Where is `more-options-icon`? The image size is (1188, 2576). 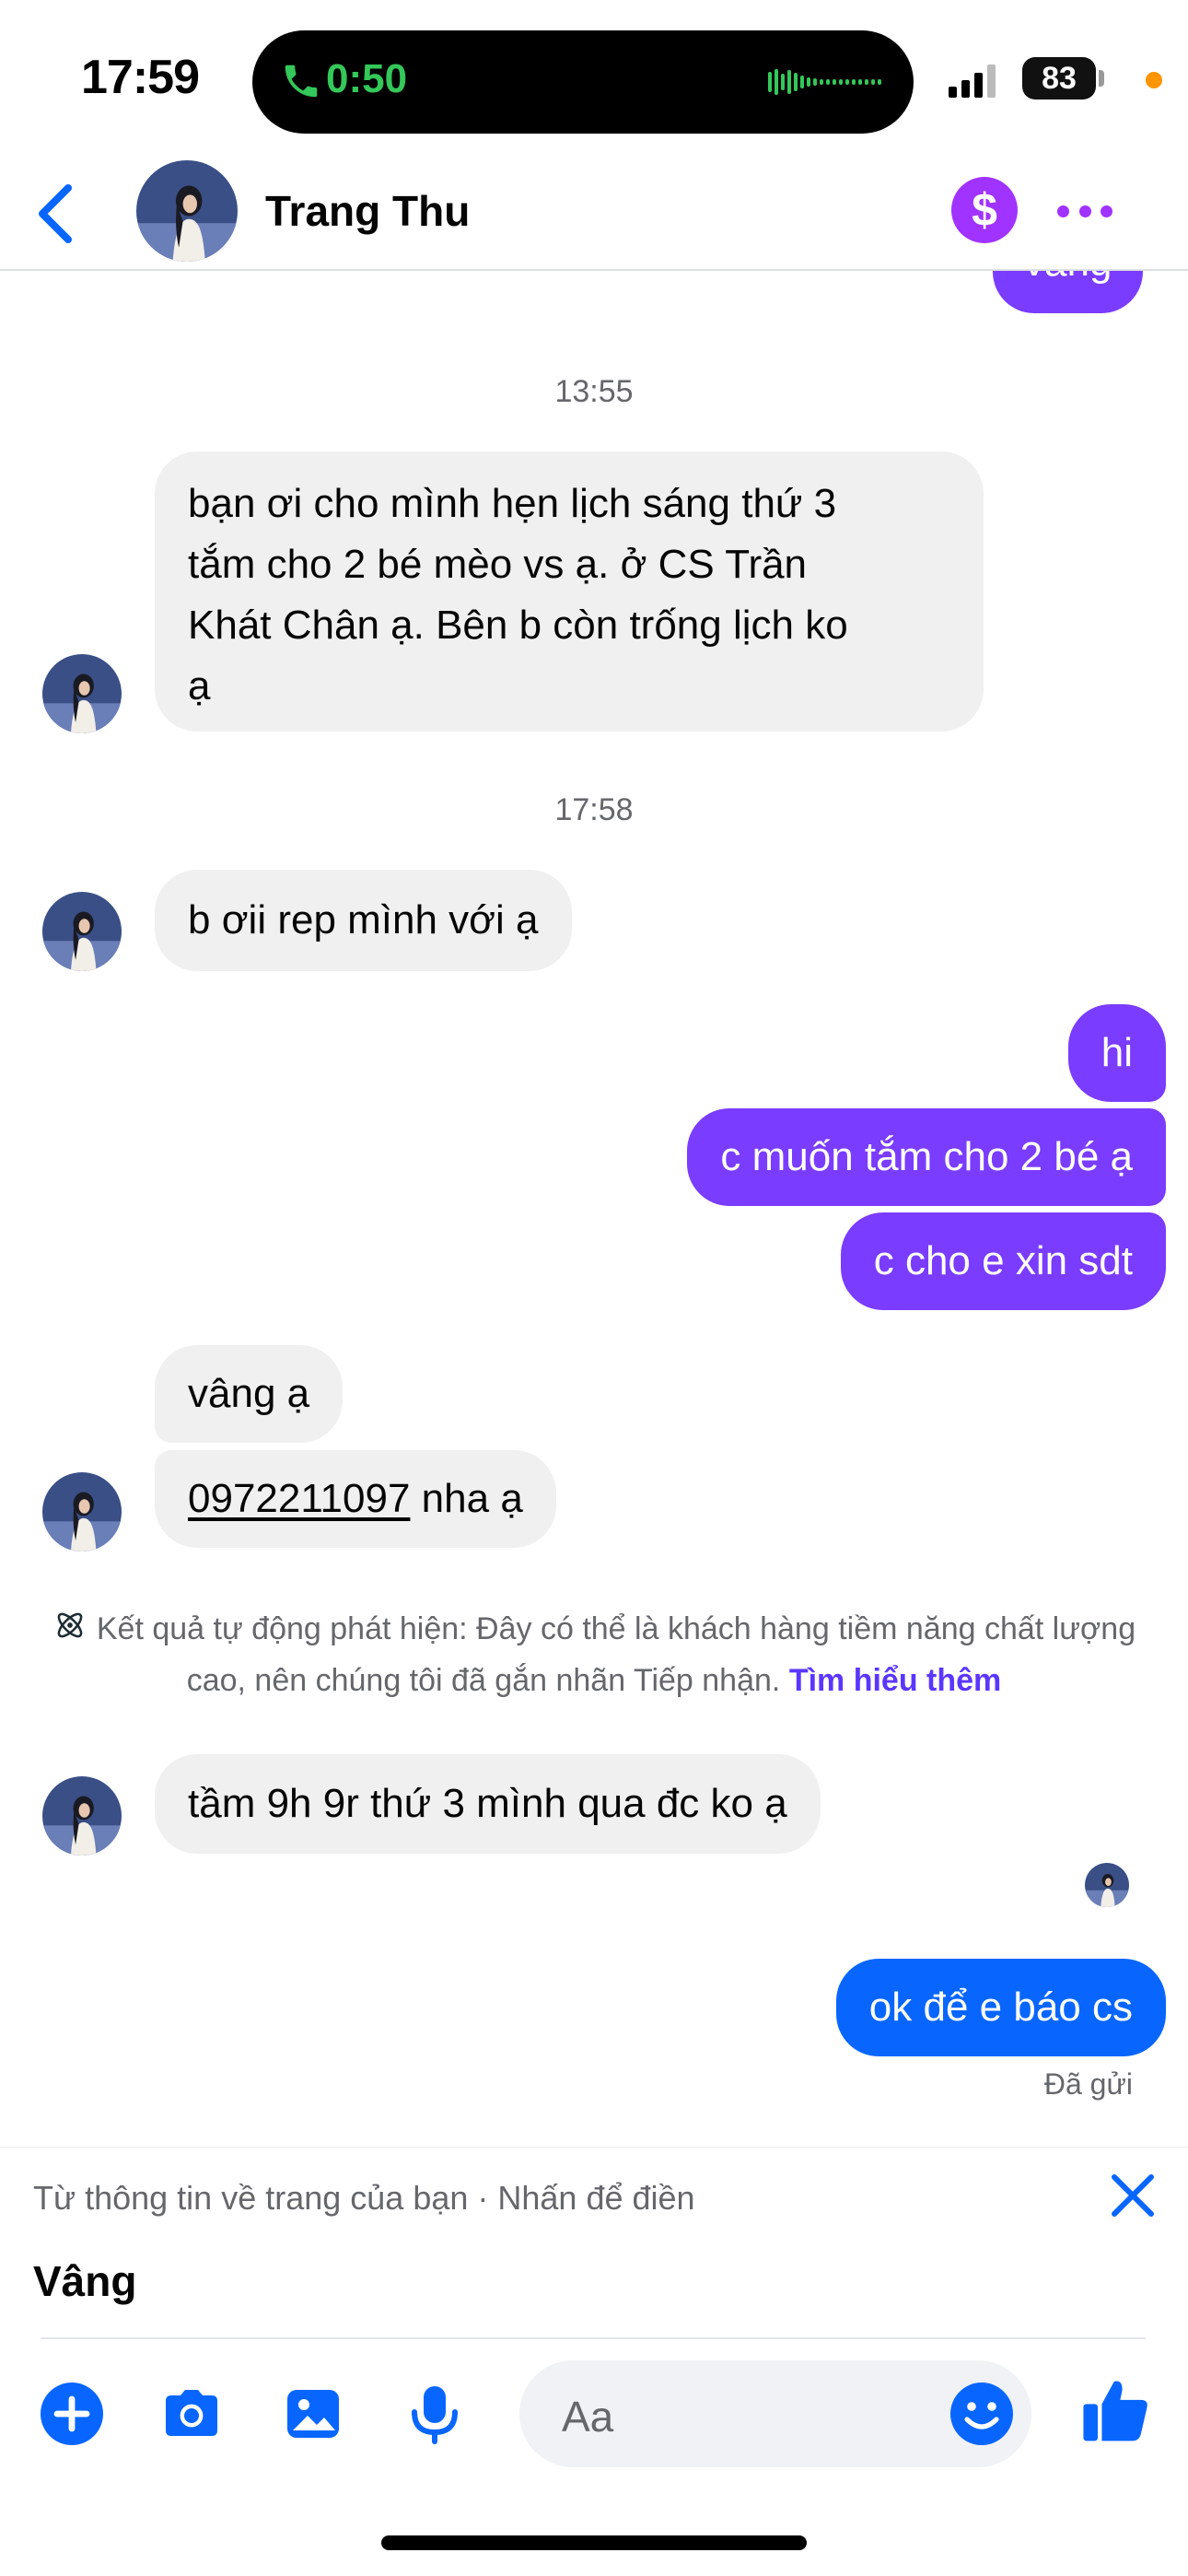
more-options-icon is located at coordinates (1084, 211).